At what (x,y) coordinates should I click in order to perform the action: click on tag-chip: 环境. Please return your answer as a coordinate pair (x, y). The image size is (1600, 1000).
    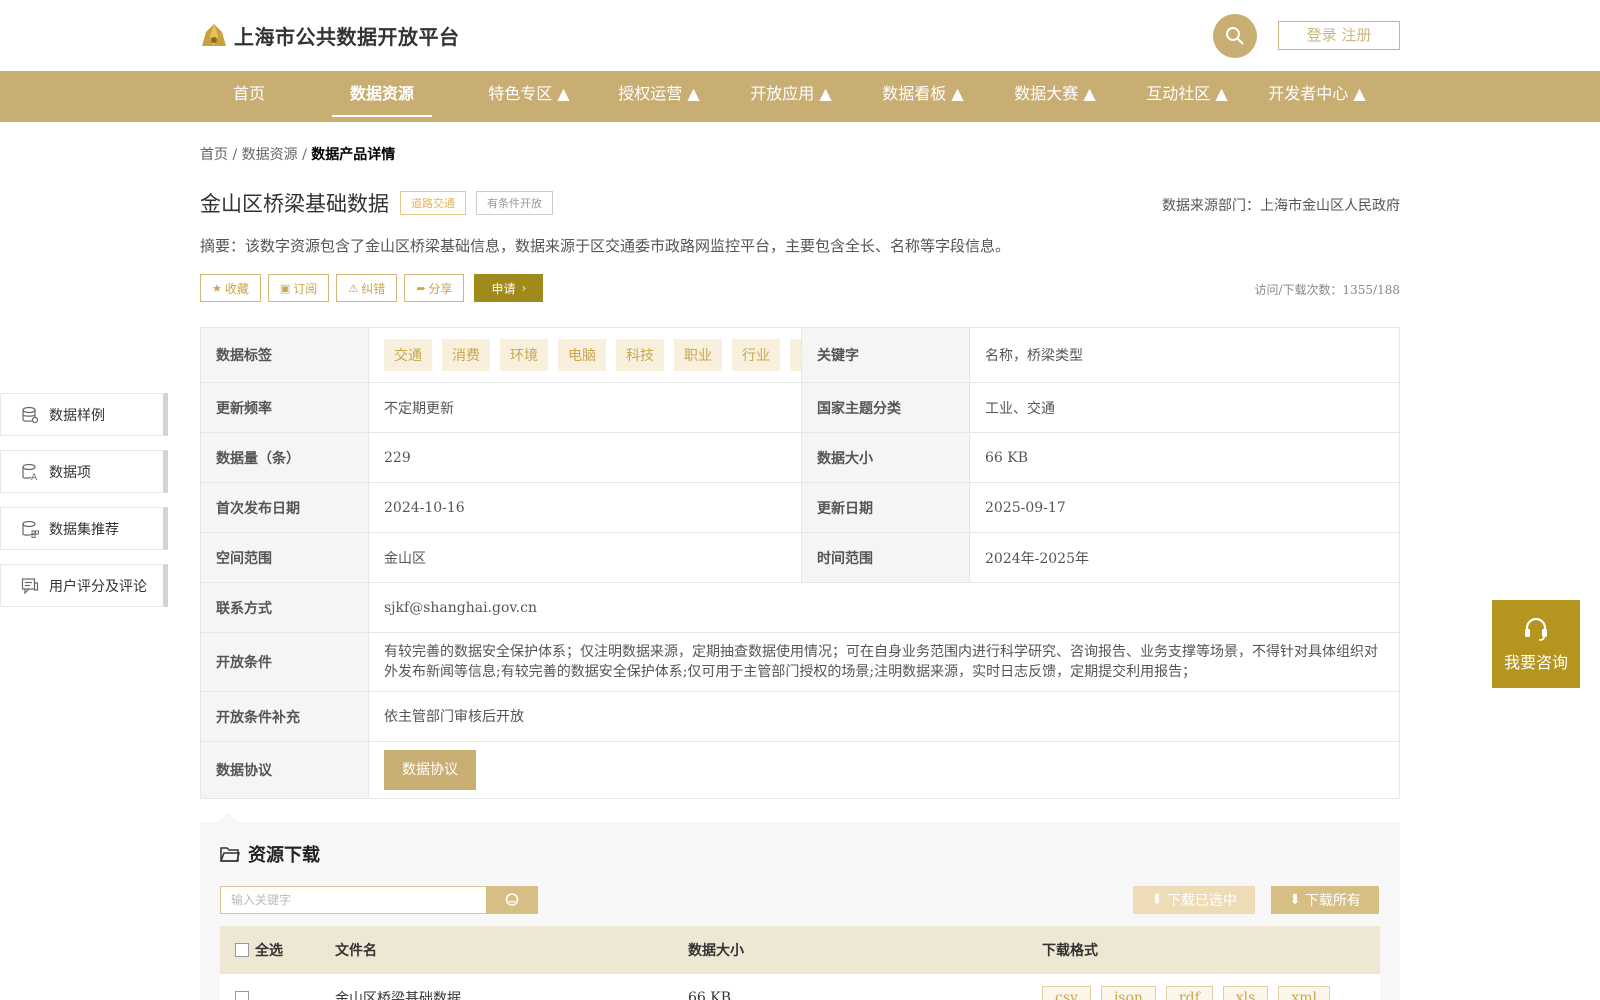
    Looking at the image, I should click on (524, 355).